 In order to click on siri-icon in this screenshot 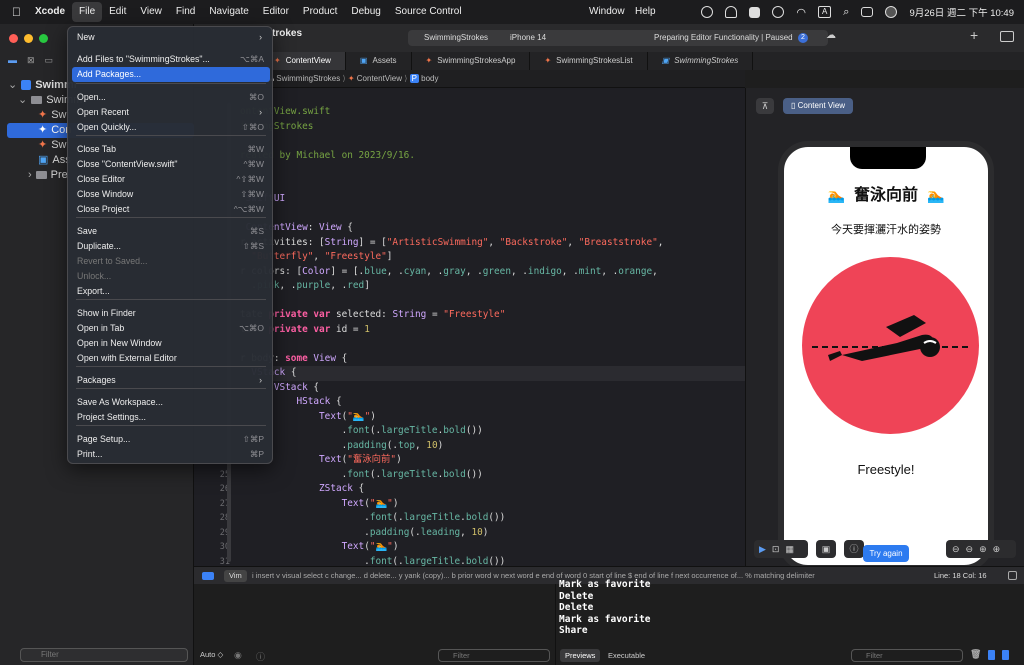, I will do `click(891, 12)`.